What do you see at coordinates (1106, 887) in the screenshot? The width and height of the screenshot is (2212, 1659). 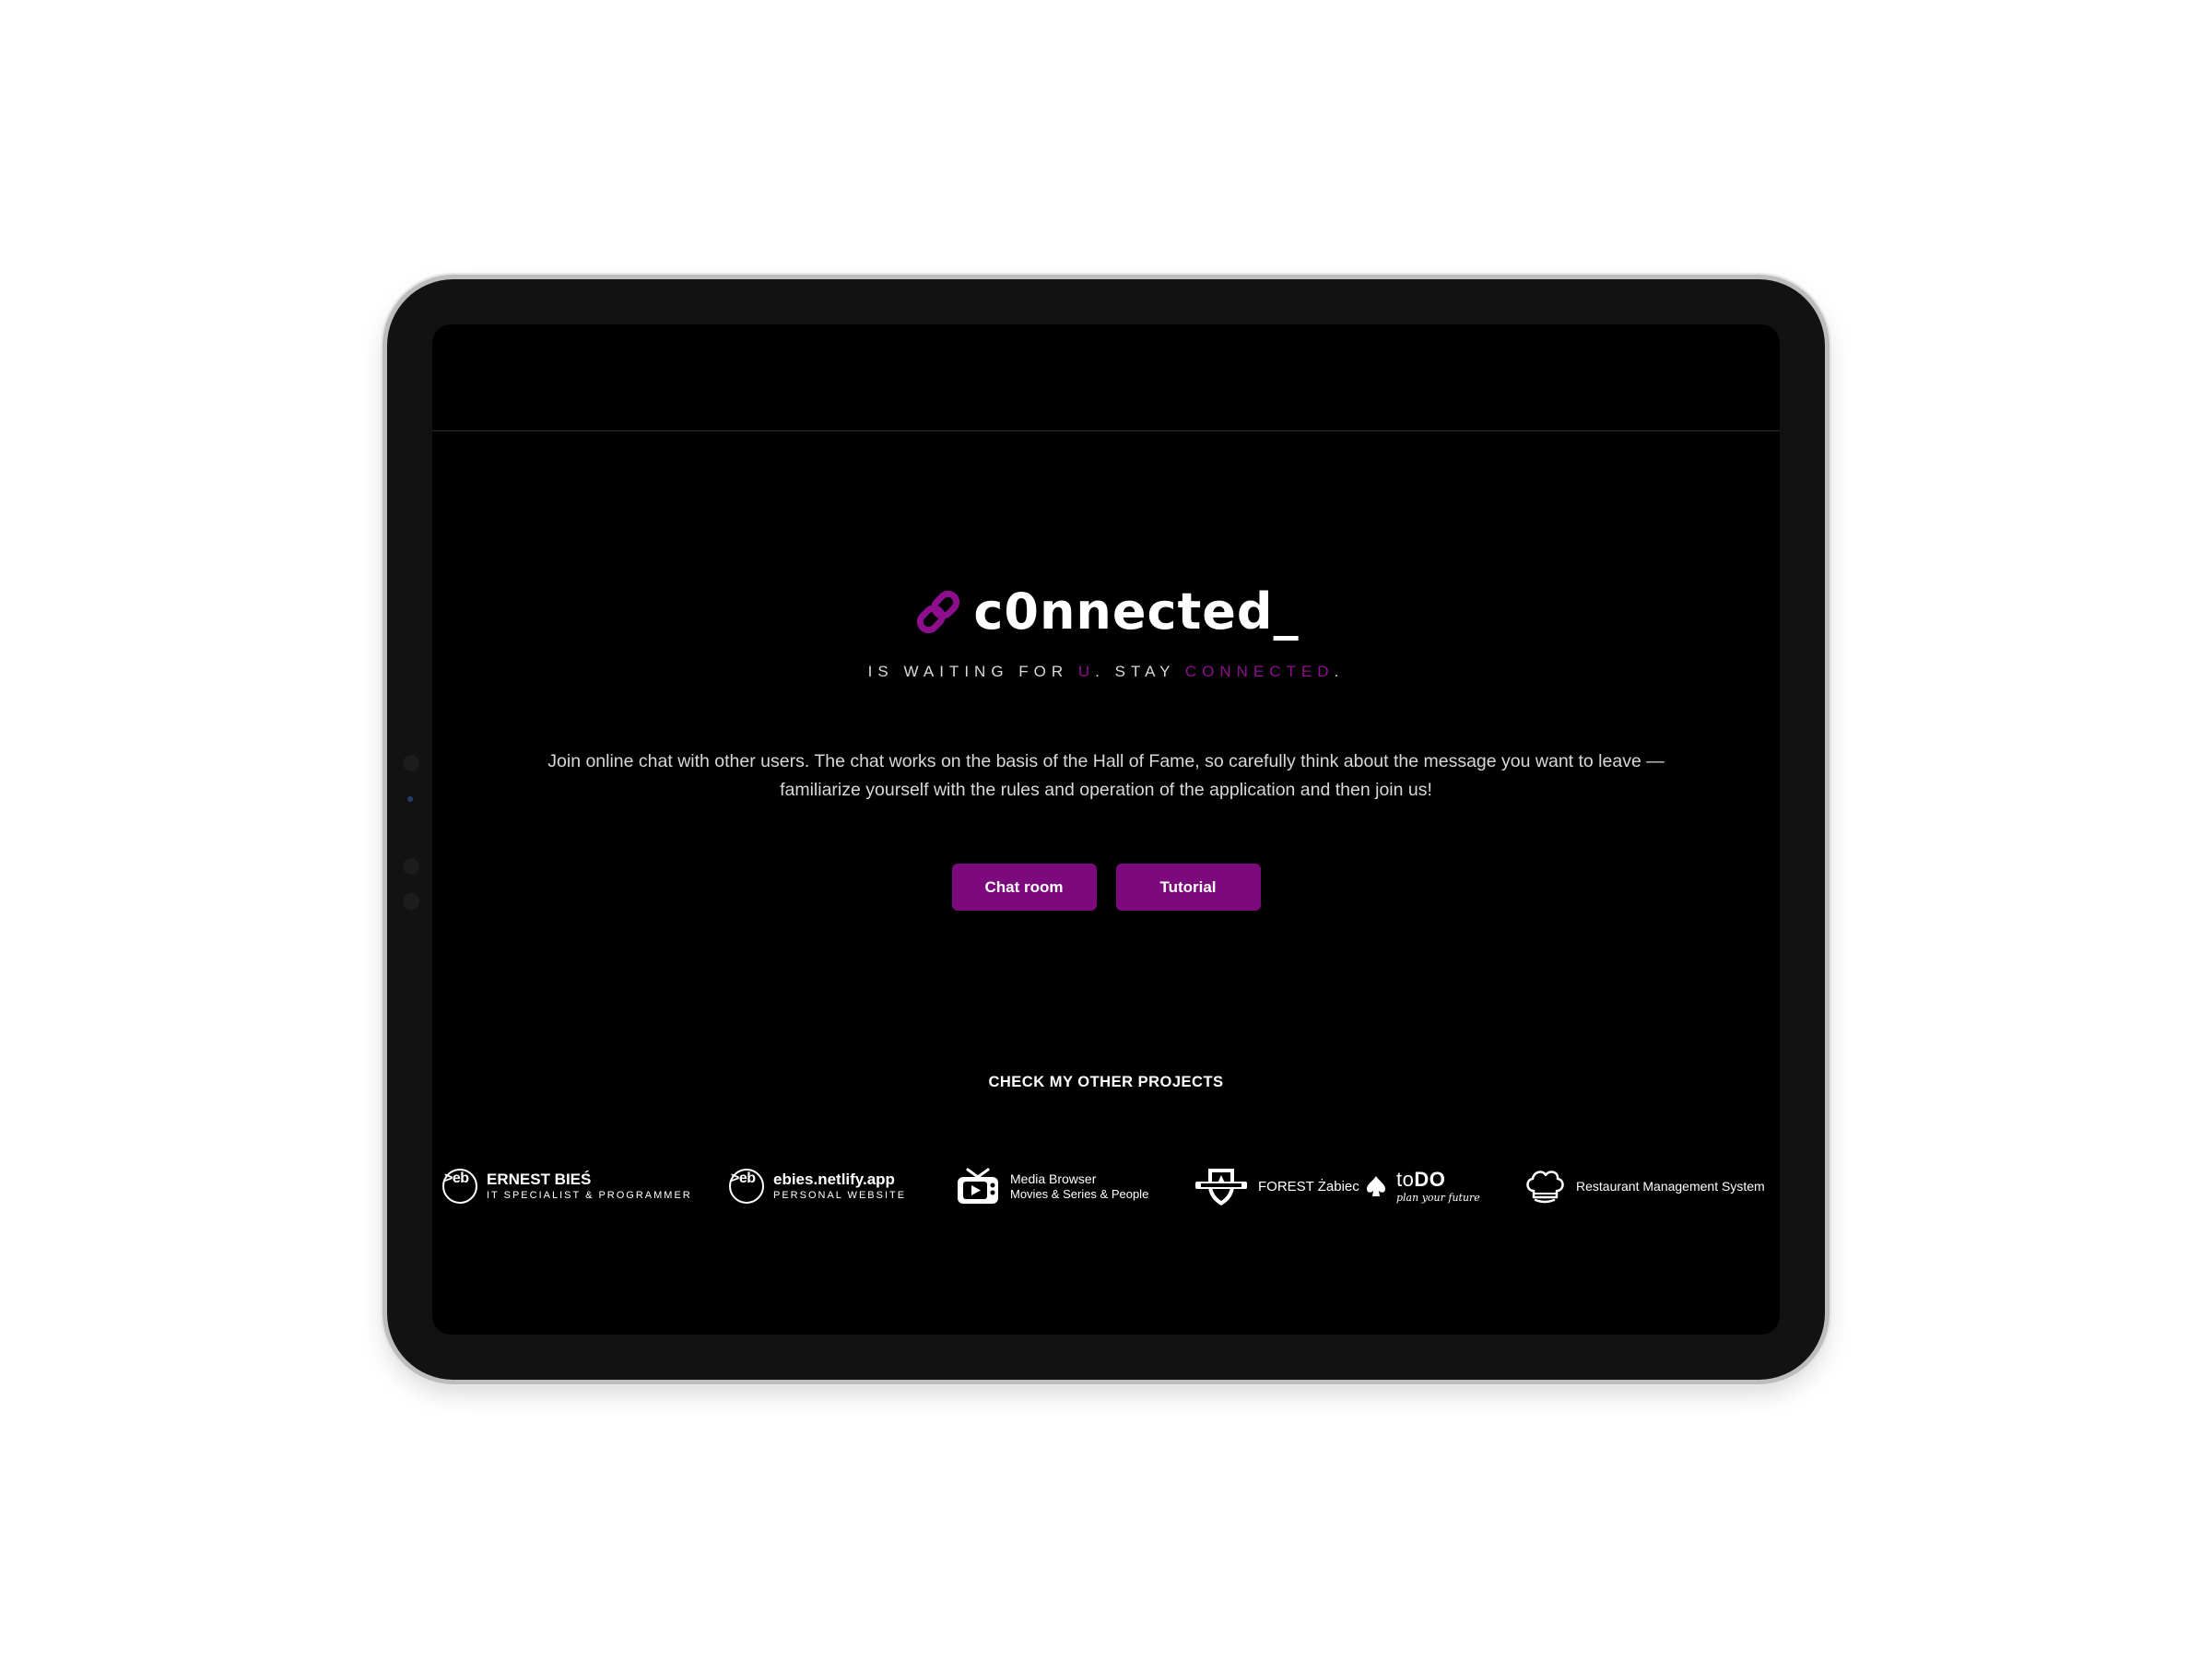 I see `cta-buttons: Chat room Tutorial` at bounding box center [1106, 887].